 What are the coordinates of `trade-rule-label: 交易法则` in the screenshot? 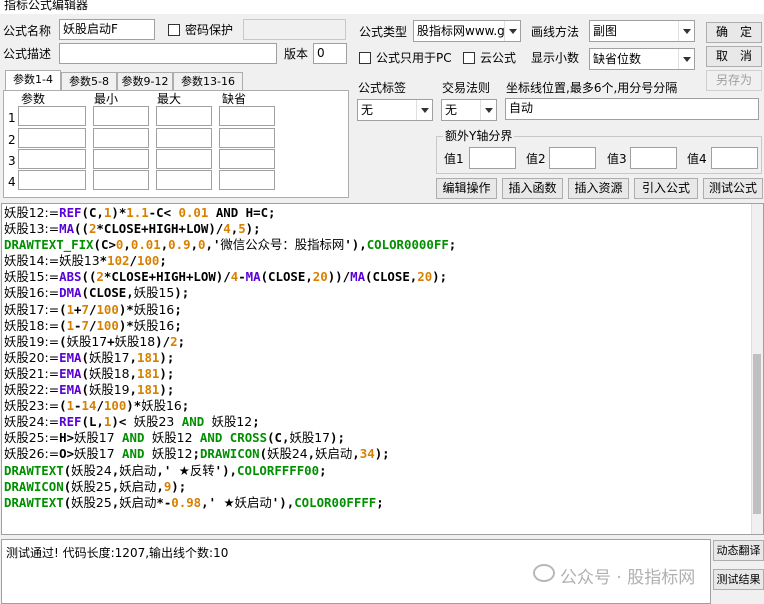 It's located at (466, 88).